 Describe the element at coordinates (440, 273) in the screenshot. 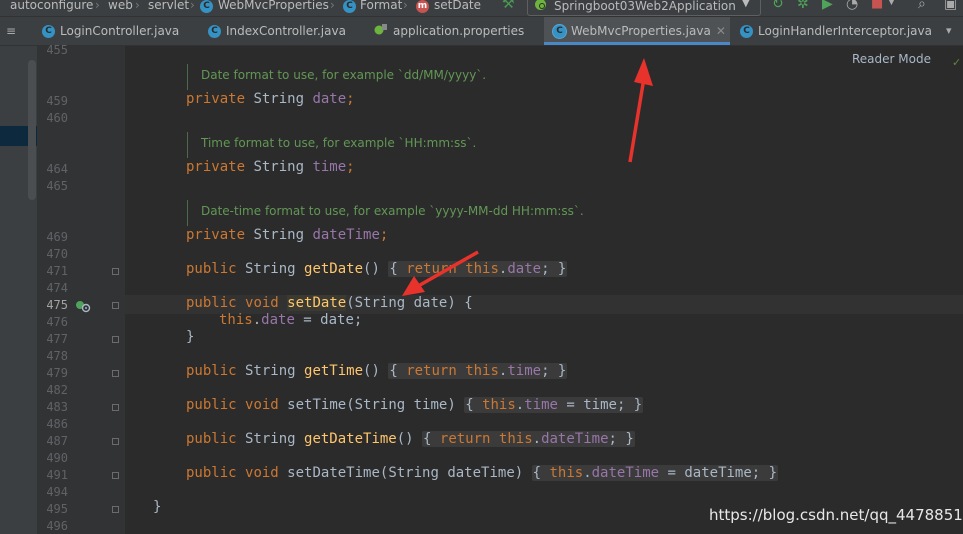

I see `red-arrow-to-setdate` at that location.